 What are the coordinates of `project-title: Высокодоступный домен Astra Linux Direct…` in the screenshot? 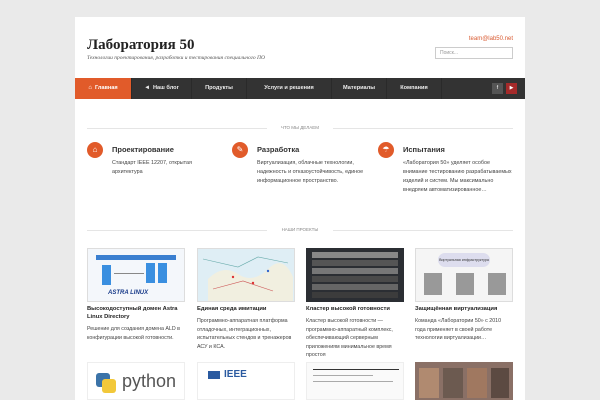 It's located at (136, 313).